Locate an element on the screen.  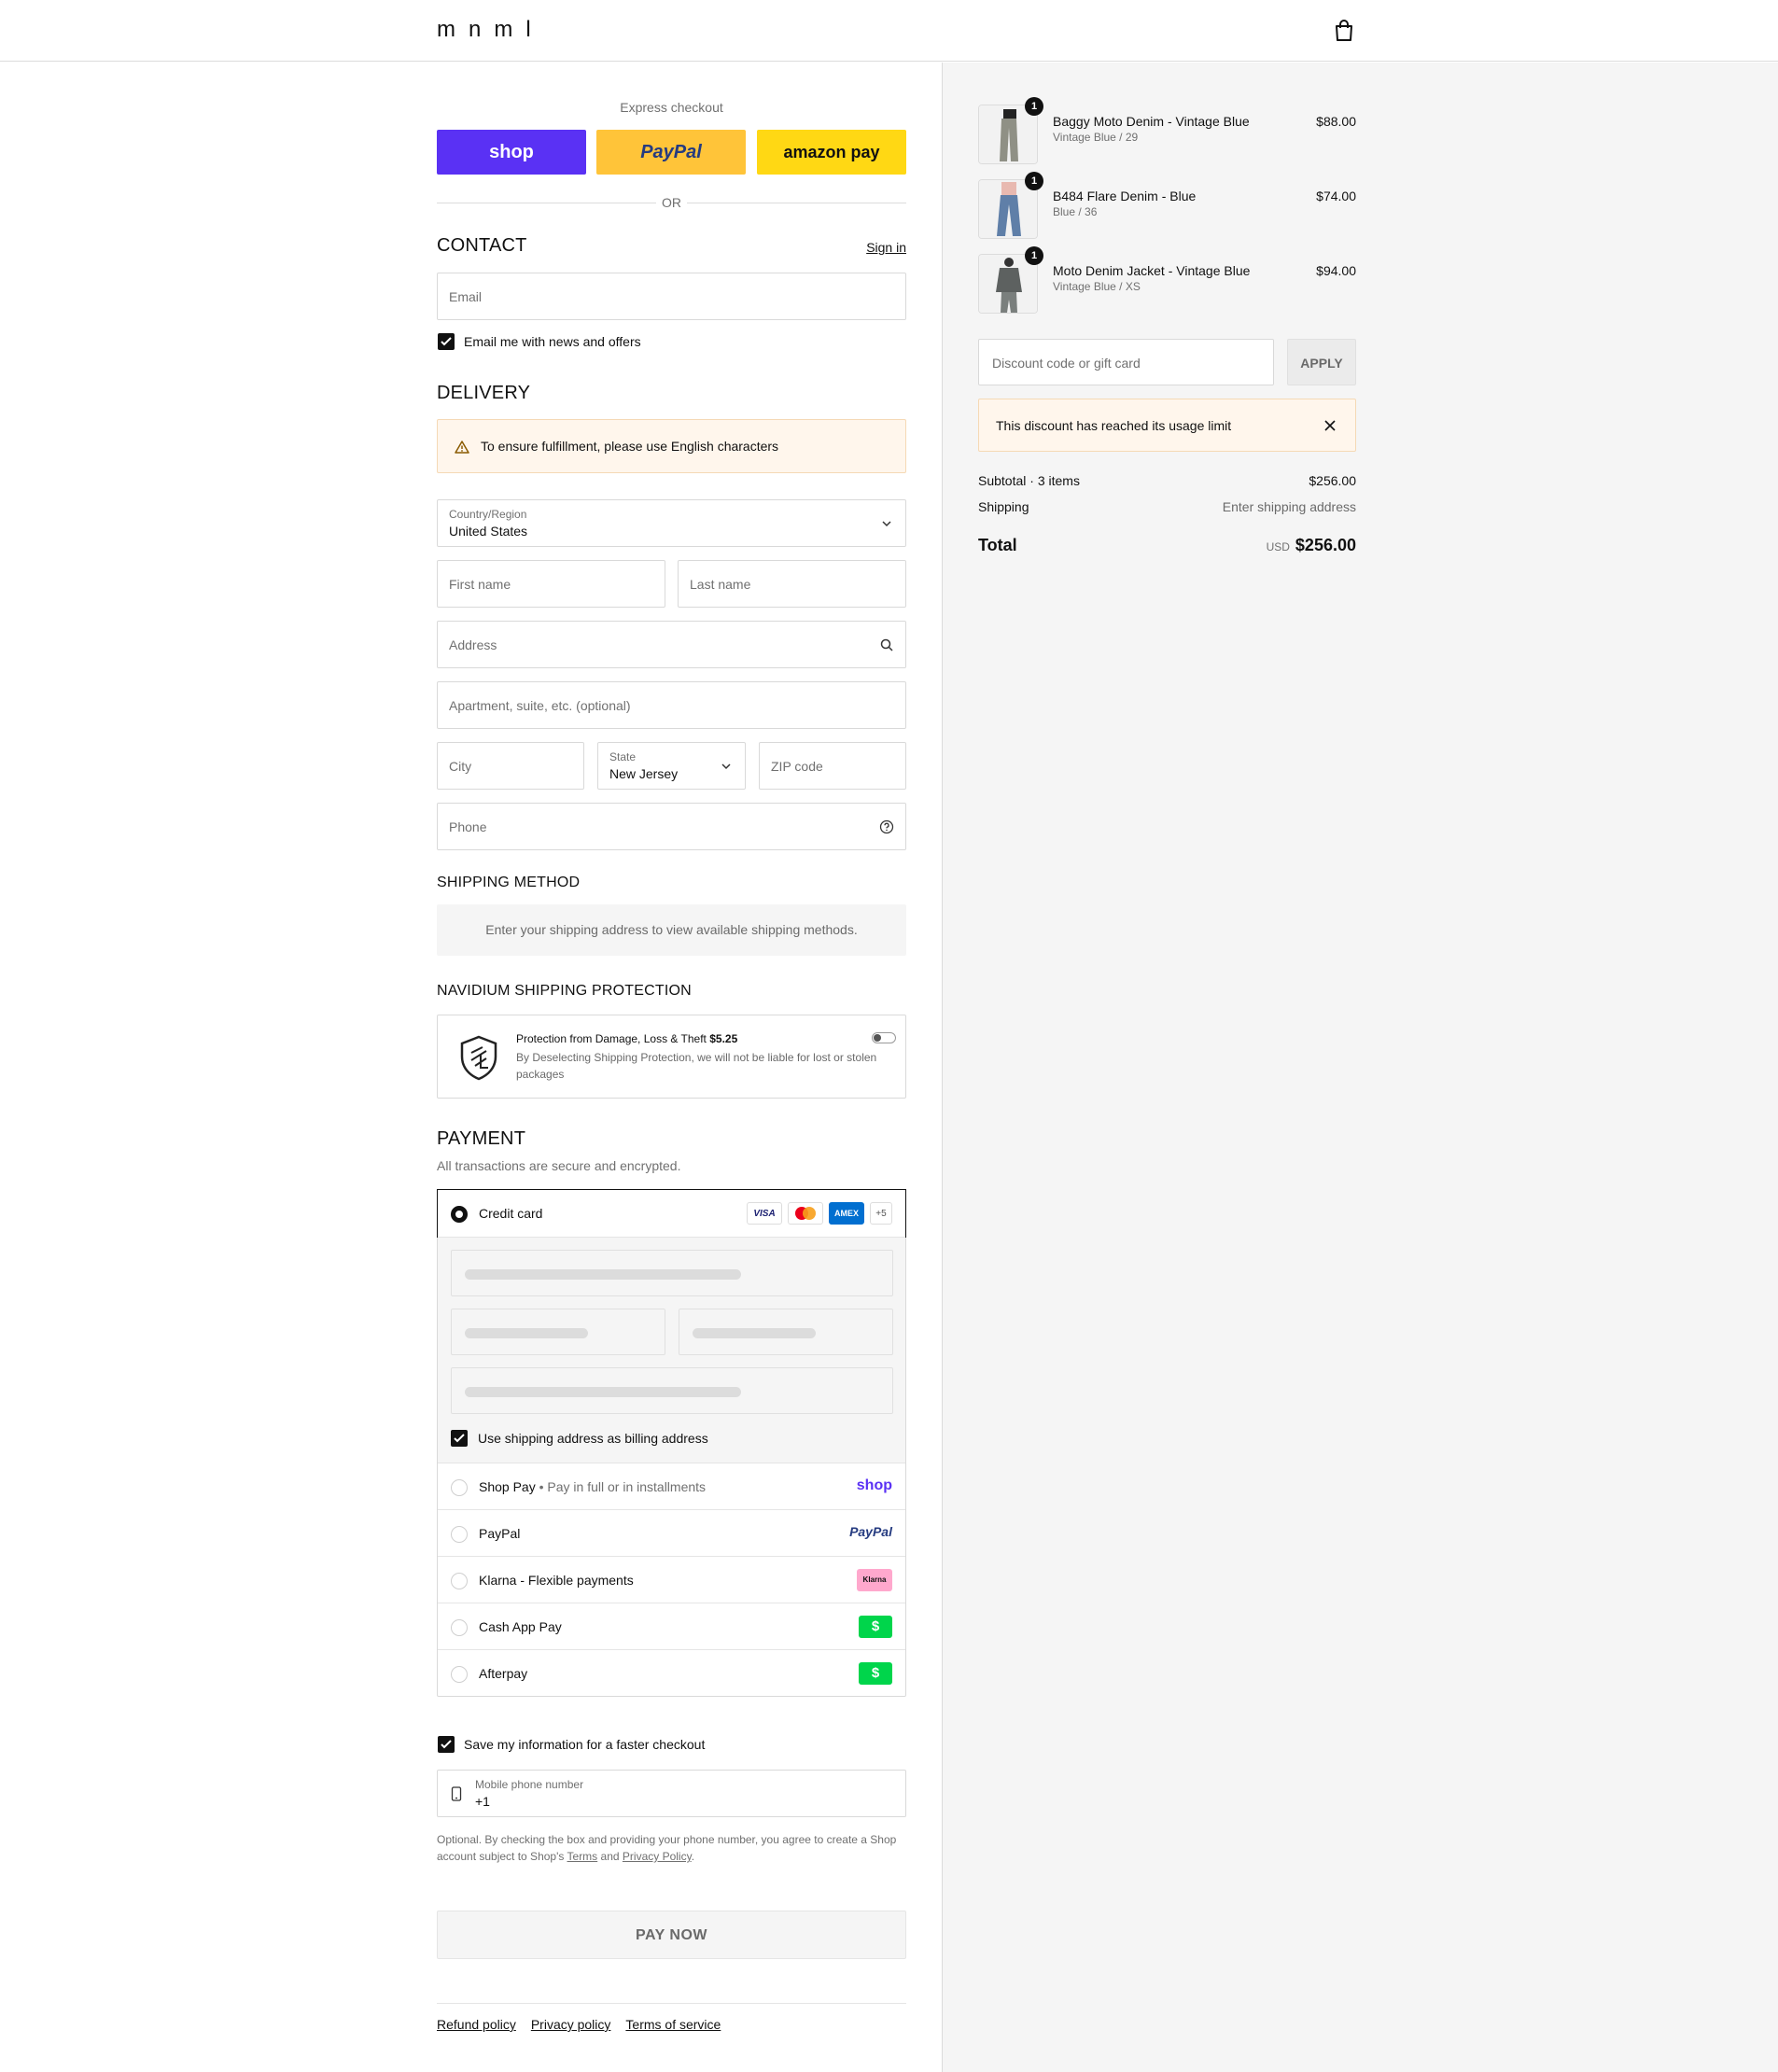
phone-placeholder: Phone is located at coordinates (468, 826).